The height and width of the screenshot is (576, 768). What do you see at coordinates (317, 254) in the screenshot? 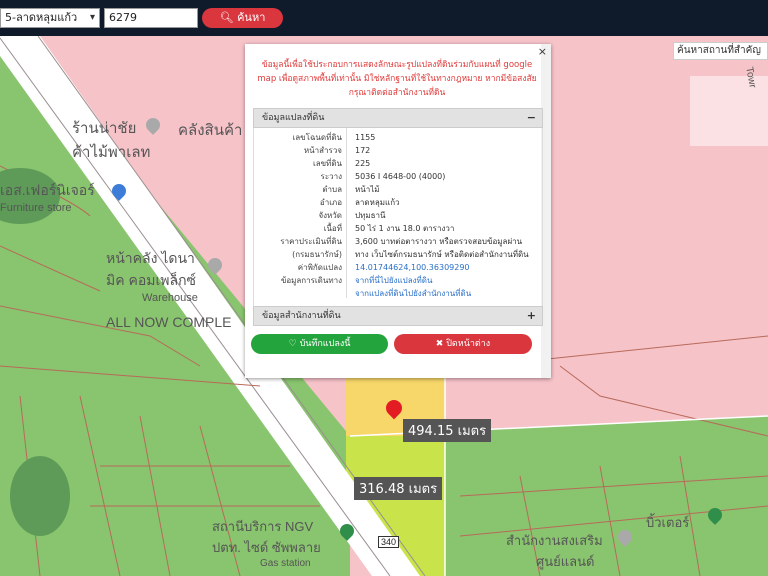
I see `info-key: (กรมธนารักษ์)` at bounding box center [317, 254].